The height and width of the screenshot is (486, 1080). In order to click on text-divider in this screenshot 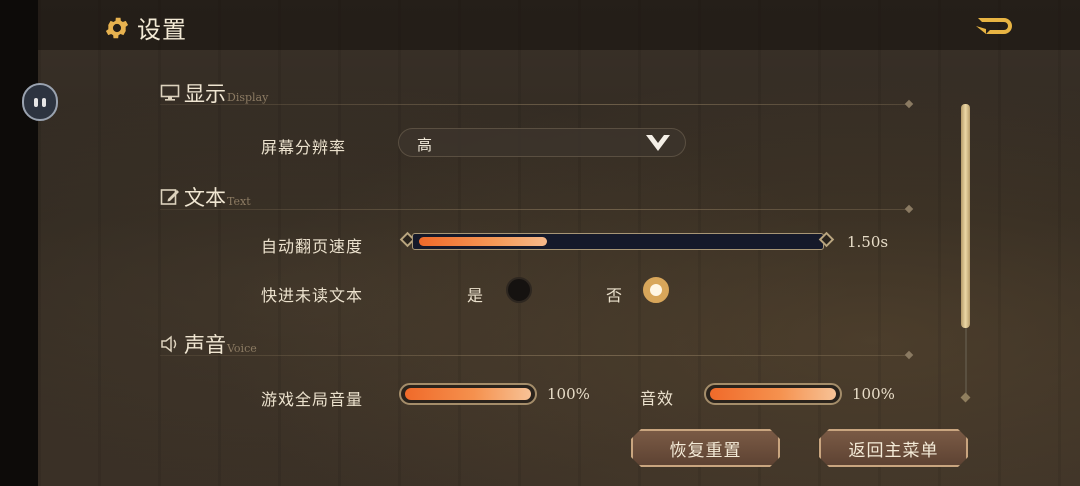, I will do `click(534, 209)`.